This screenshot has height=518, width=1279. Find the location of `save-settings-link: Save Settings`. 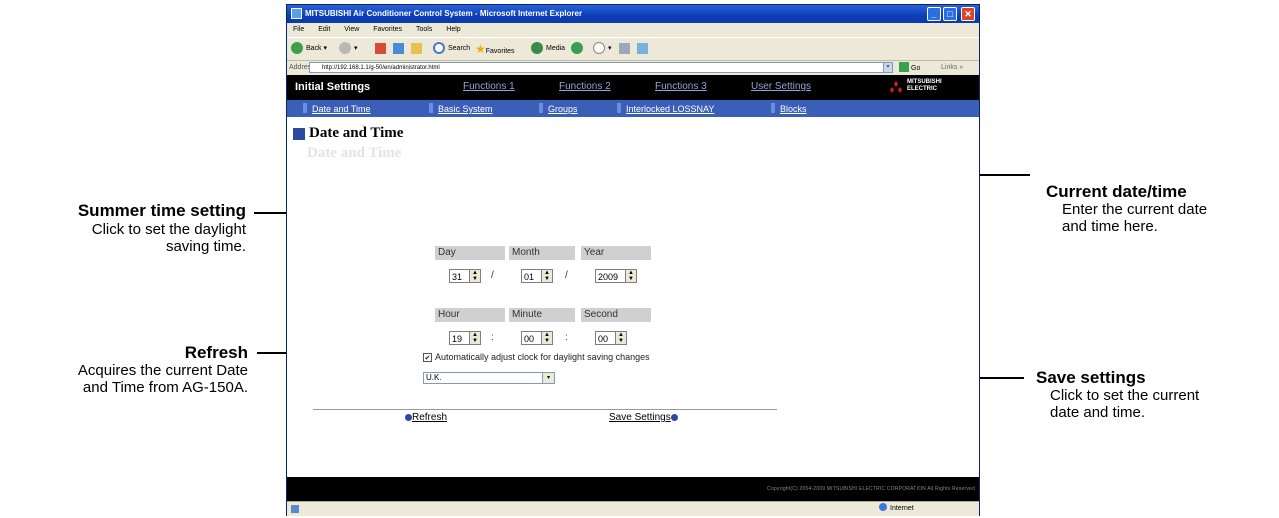

save-settings-link: Save Settings is located at coordinates (643, 417).